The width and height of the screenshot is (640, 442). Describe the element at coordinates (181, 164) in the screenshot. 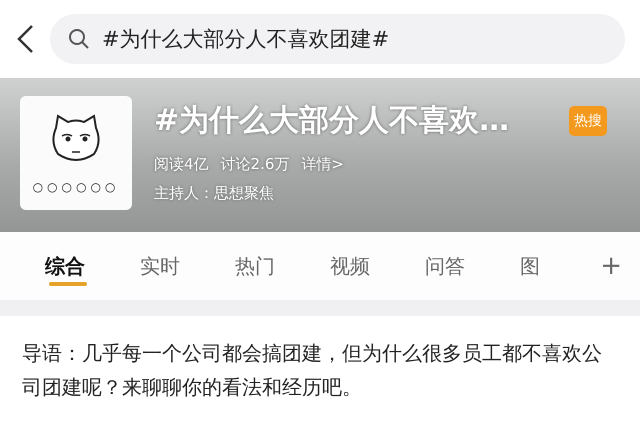

I see `topic-stat: 阅读4亿` at that location.